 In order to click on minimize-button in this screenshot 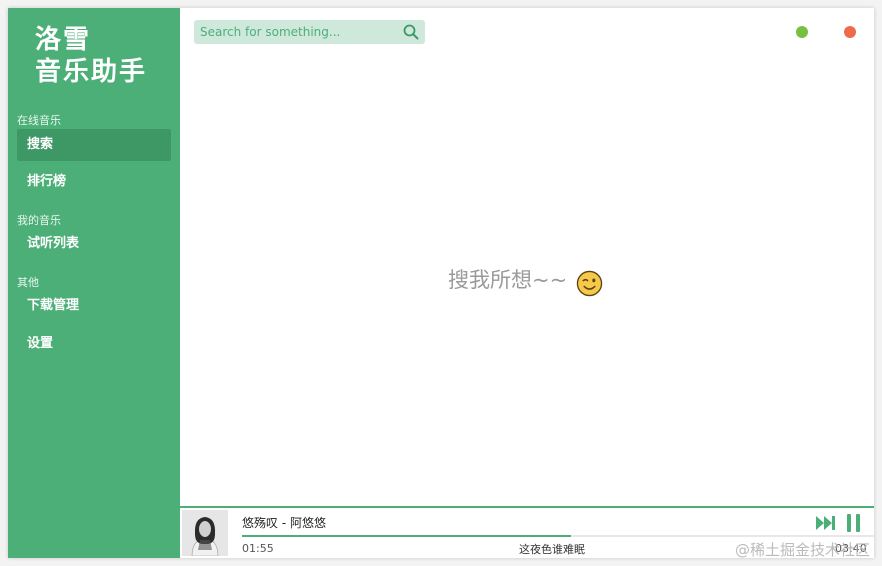, I will do `click(802, 32)`.